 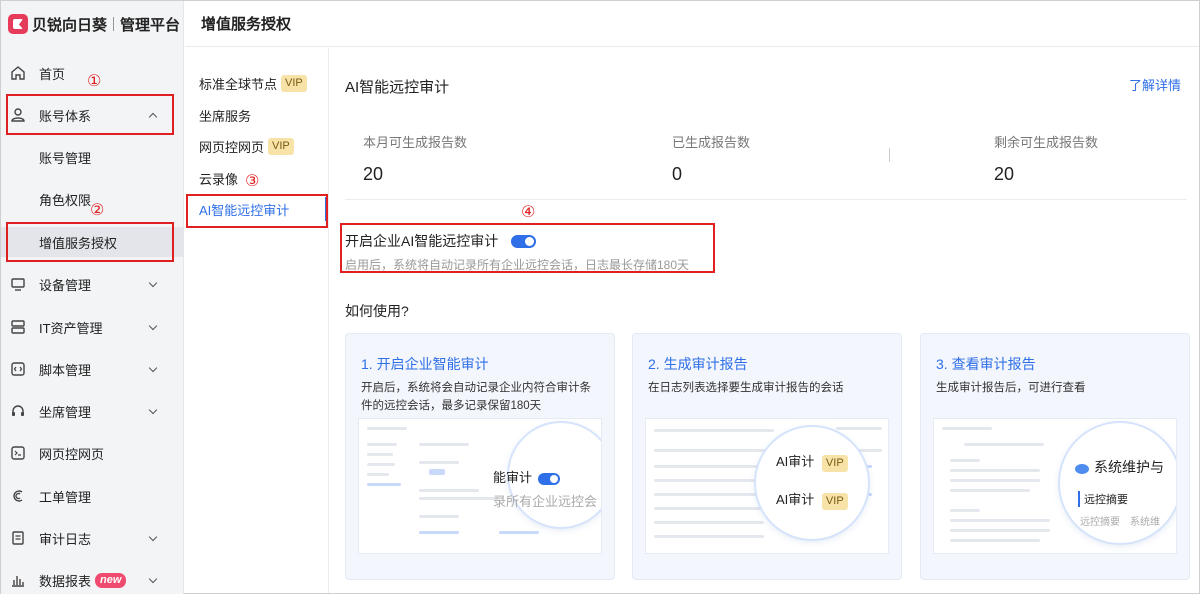 What do you see at coordinates (545, 501) in the screenshot?
I see `zoom-text-secondary: 录所有企业远控会` at bounding box center [545, 501].